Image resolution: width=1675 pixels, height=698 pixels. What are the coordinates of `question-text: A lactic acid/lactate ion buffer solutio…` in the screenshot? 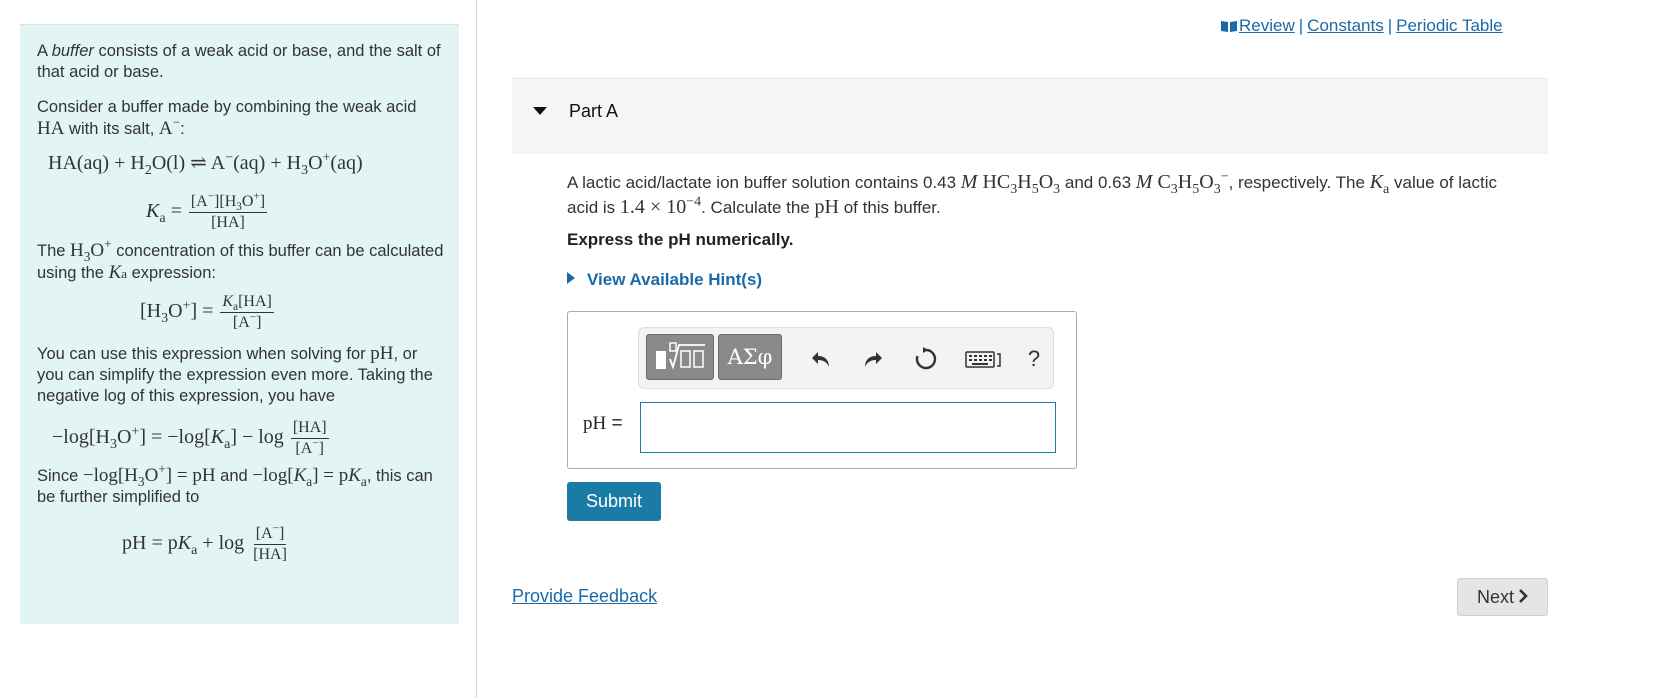 It's located at (1032, 193).